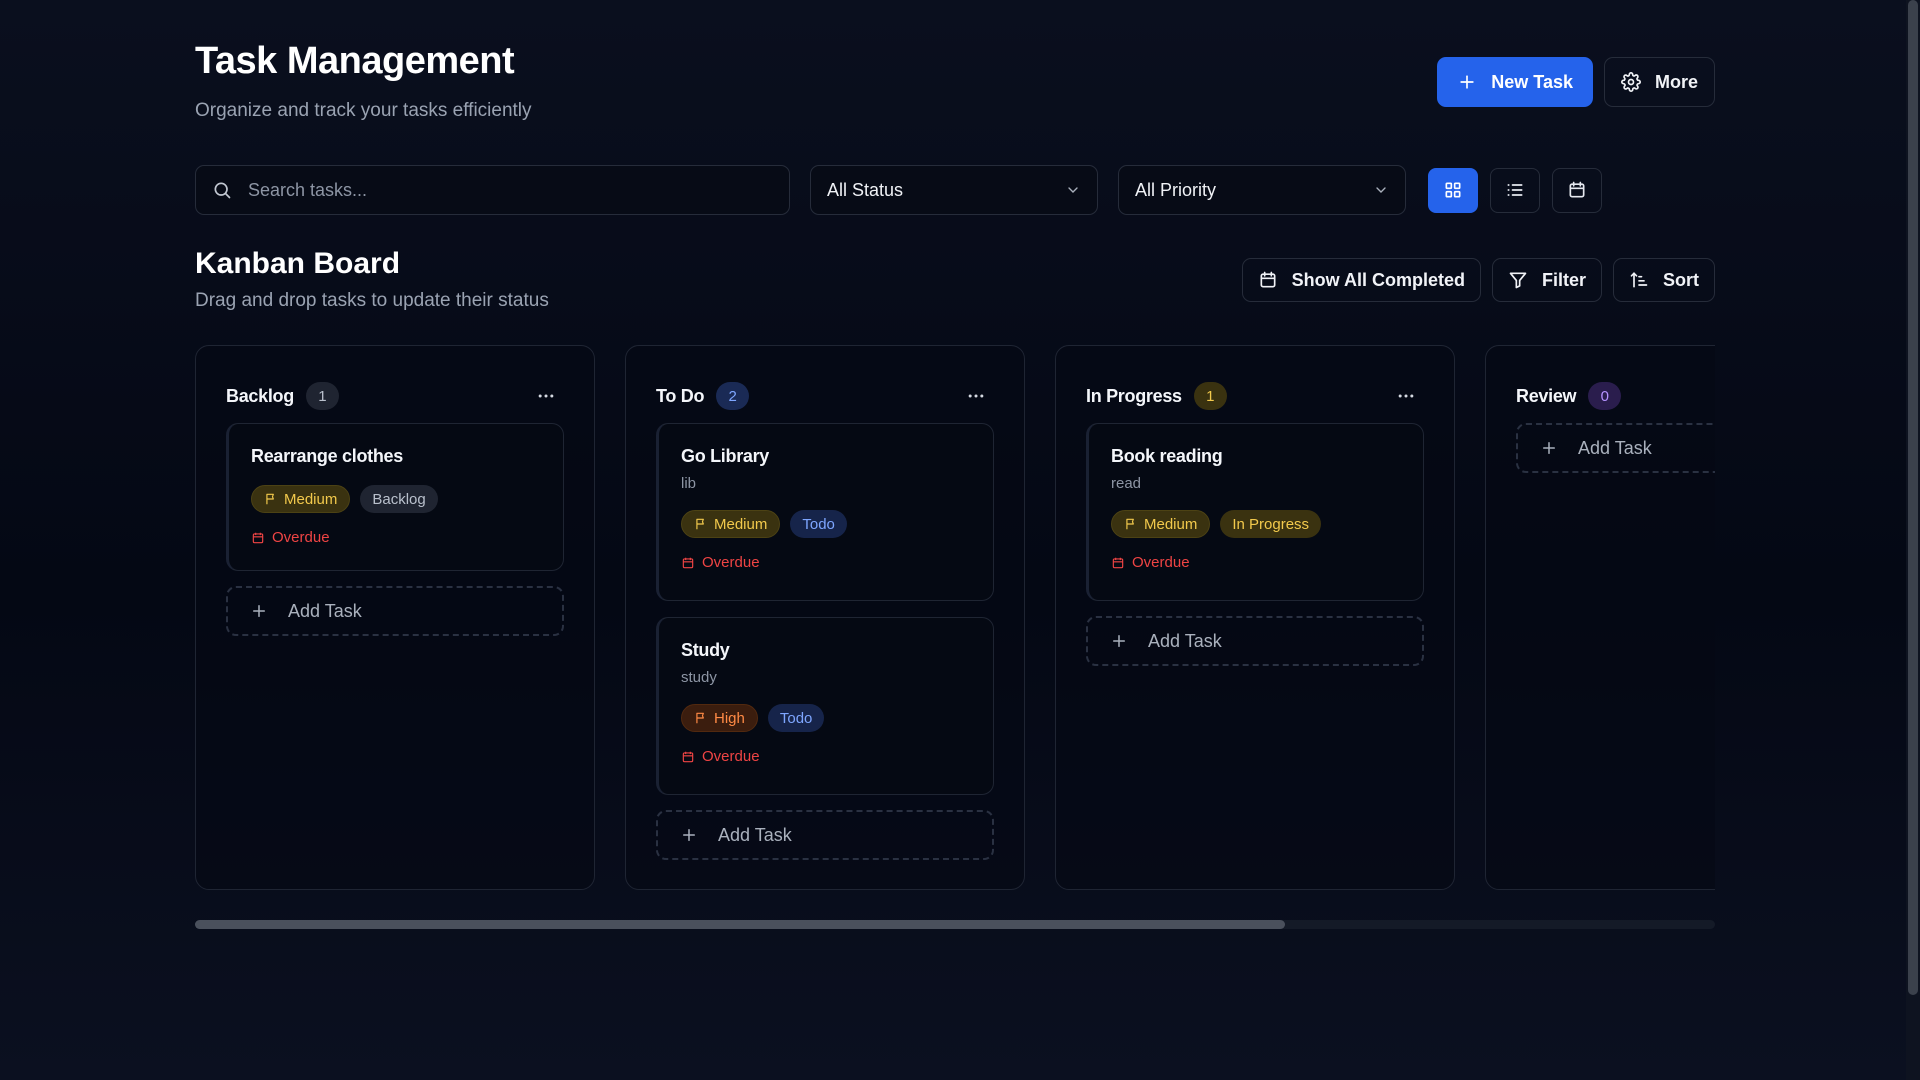  I want to click on status-select-value: All Status, so click(865, 189).